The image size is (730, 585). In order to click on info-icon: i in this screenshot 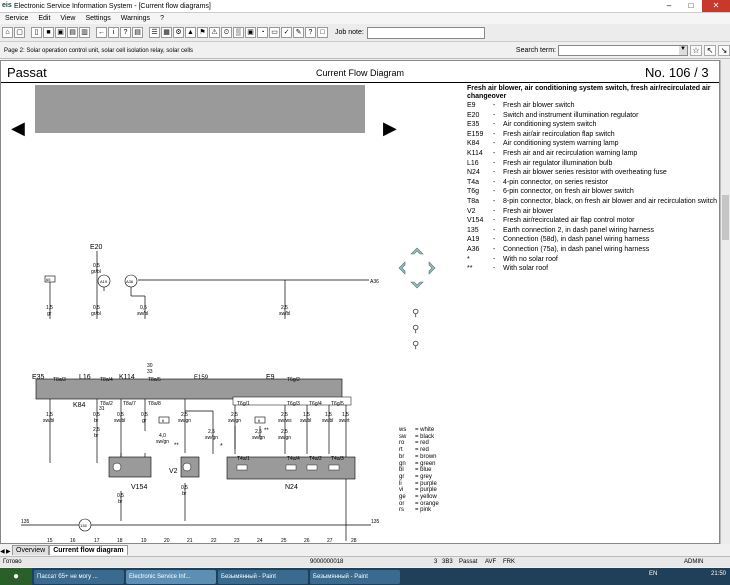, I will do `click(113, 32)`.